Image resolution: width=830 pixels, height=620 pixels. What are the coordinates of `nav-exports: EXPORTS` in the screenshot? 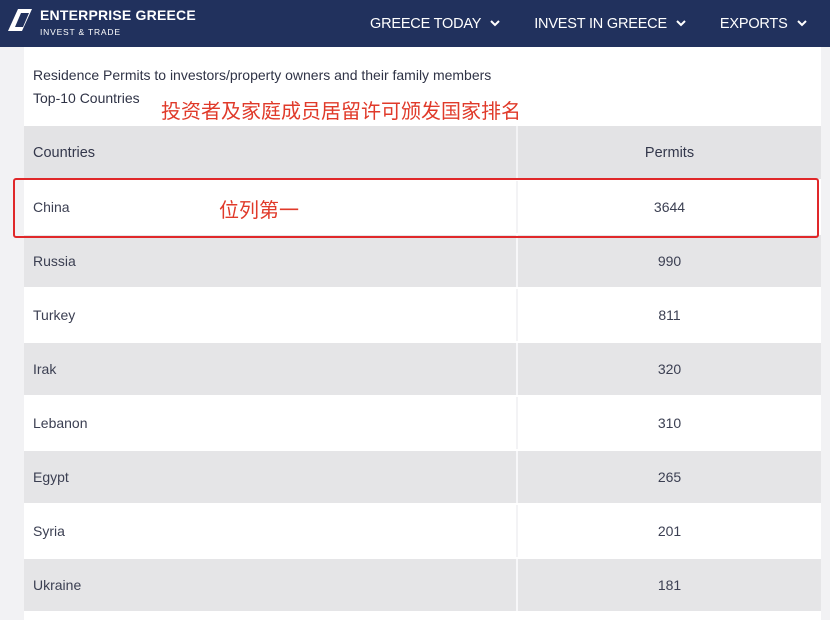 It's located at (763, 24).